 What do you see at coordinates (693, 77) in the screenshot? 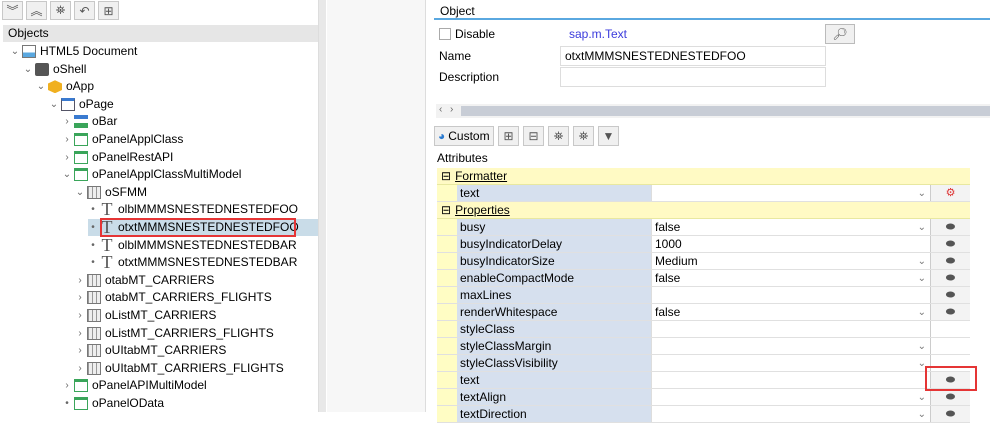
I see `description-field` at bounding box center [693, 77].